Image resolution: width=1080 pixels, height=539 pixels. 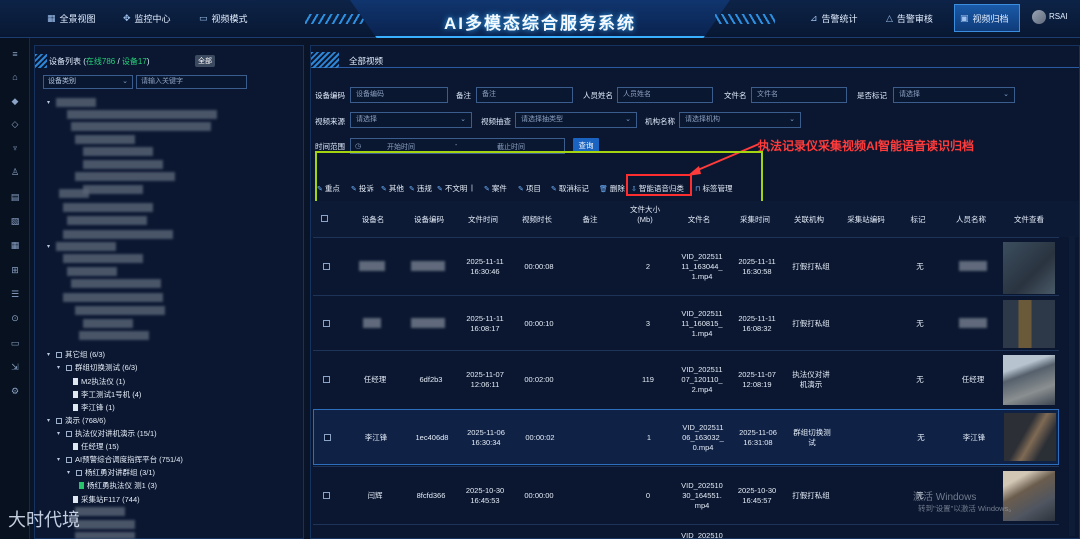 I want to click on tree-node-device: M2执法仪 (1), so click(x=99, y=381).